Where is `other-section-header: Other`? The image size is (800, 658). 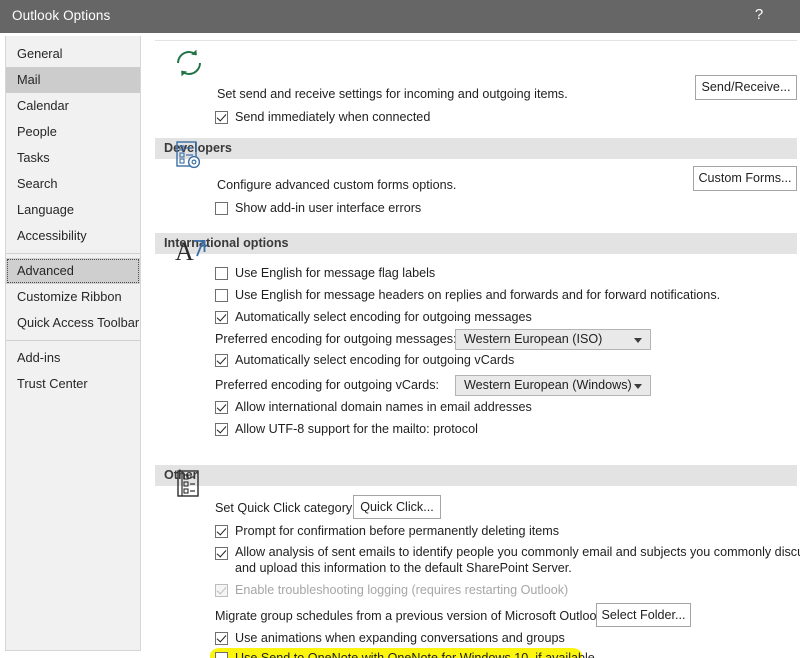 other-section-header: Other is located at coordinates (476, 475).